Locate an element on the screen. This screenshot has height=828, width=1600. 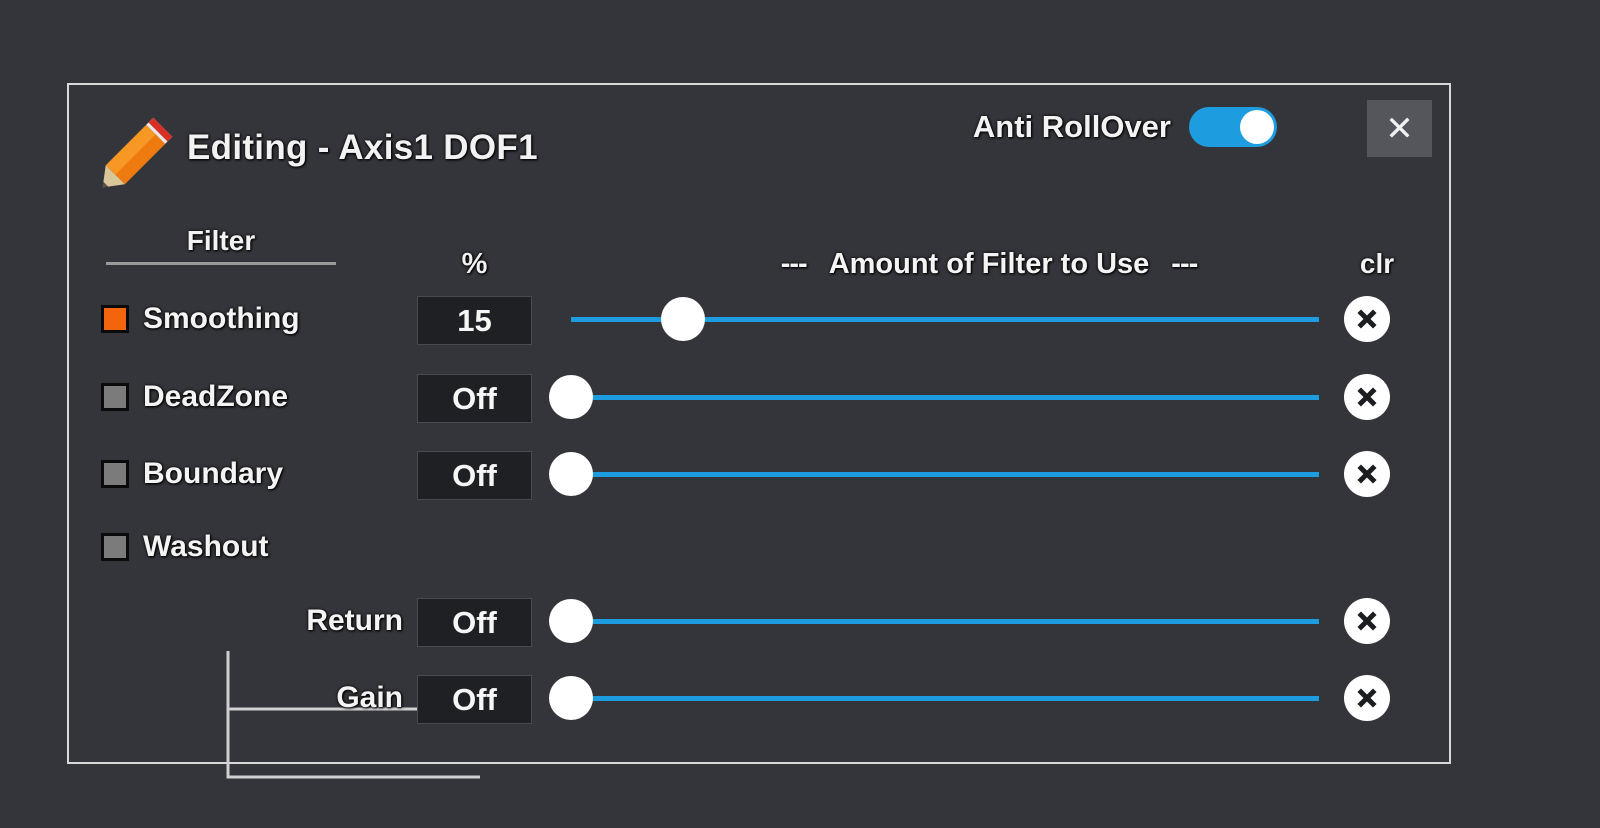
filter-row-smoothing: Smoothing 15 is located at coordinates (759, 319).